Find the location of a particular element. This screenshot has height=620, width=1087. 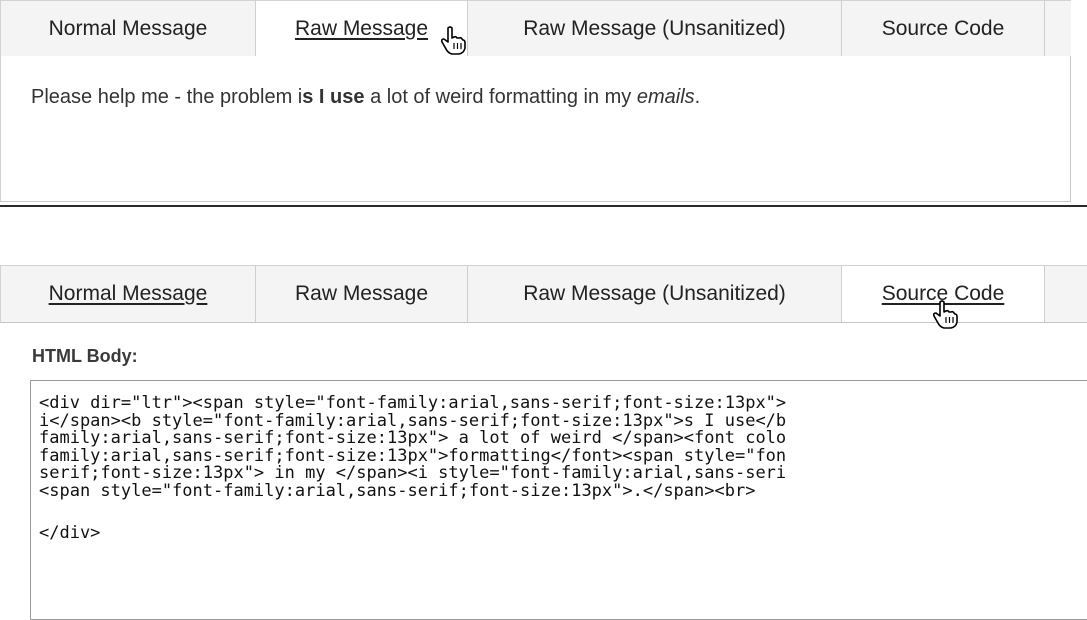

message-part: a lot of weird formatting in my is located at coordinates (500, 97).